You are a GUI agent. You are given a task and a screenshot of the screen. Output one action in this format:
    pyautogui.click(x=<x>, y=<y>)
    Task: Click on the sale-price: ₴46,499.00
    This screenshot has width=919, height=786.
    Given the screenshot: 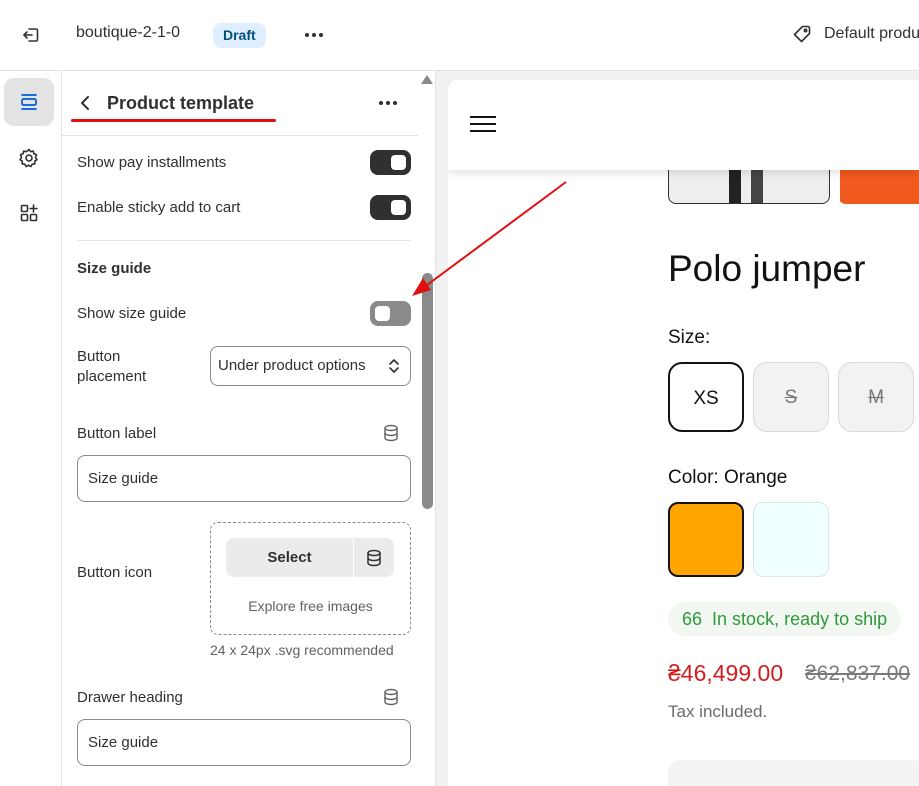 What is the action you would take?
    pyautogui.click(x=726, y=673)
    